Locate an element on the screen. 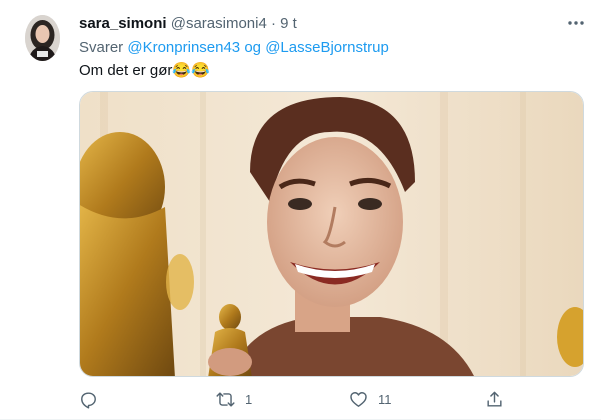 The image size is (601, 420). replying-prefix: Svarer is located at coordinates (101, 47).